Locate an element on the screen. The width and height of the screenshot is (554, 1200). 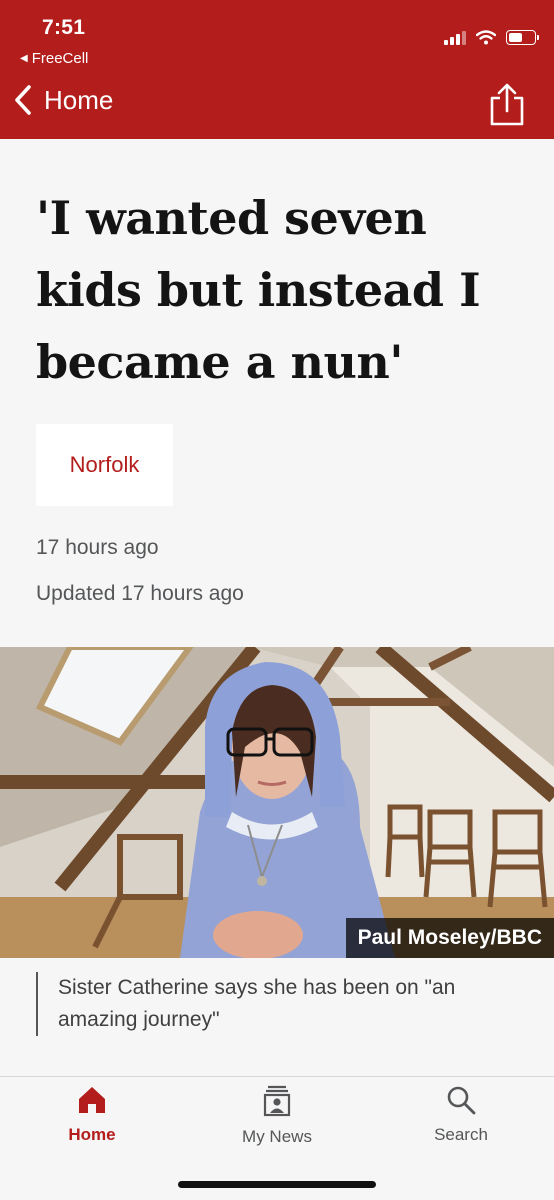
tab-search: Search is located at coordinates (461, 1115).